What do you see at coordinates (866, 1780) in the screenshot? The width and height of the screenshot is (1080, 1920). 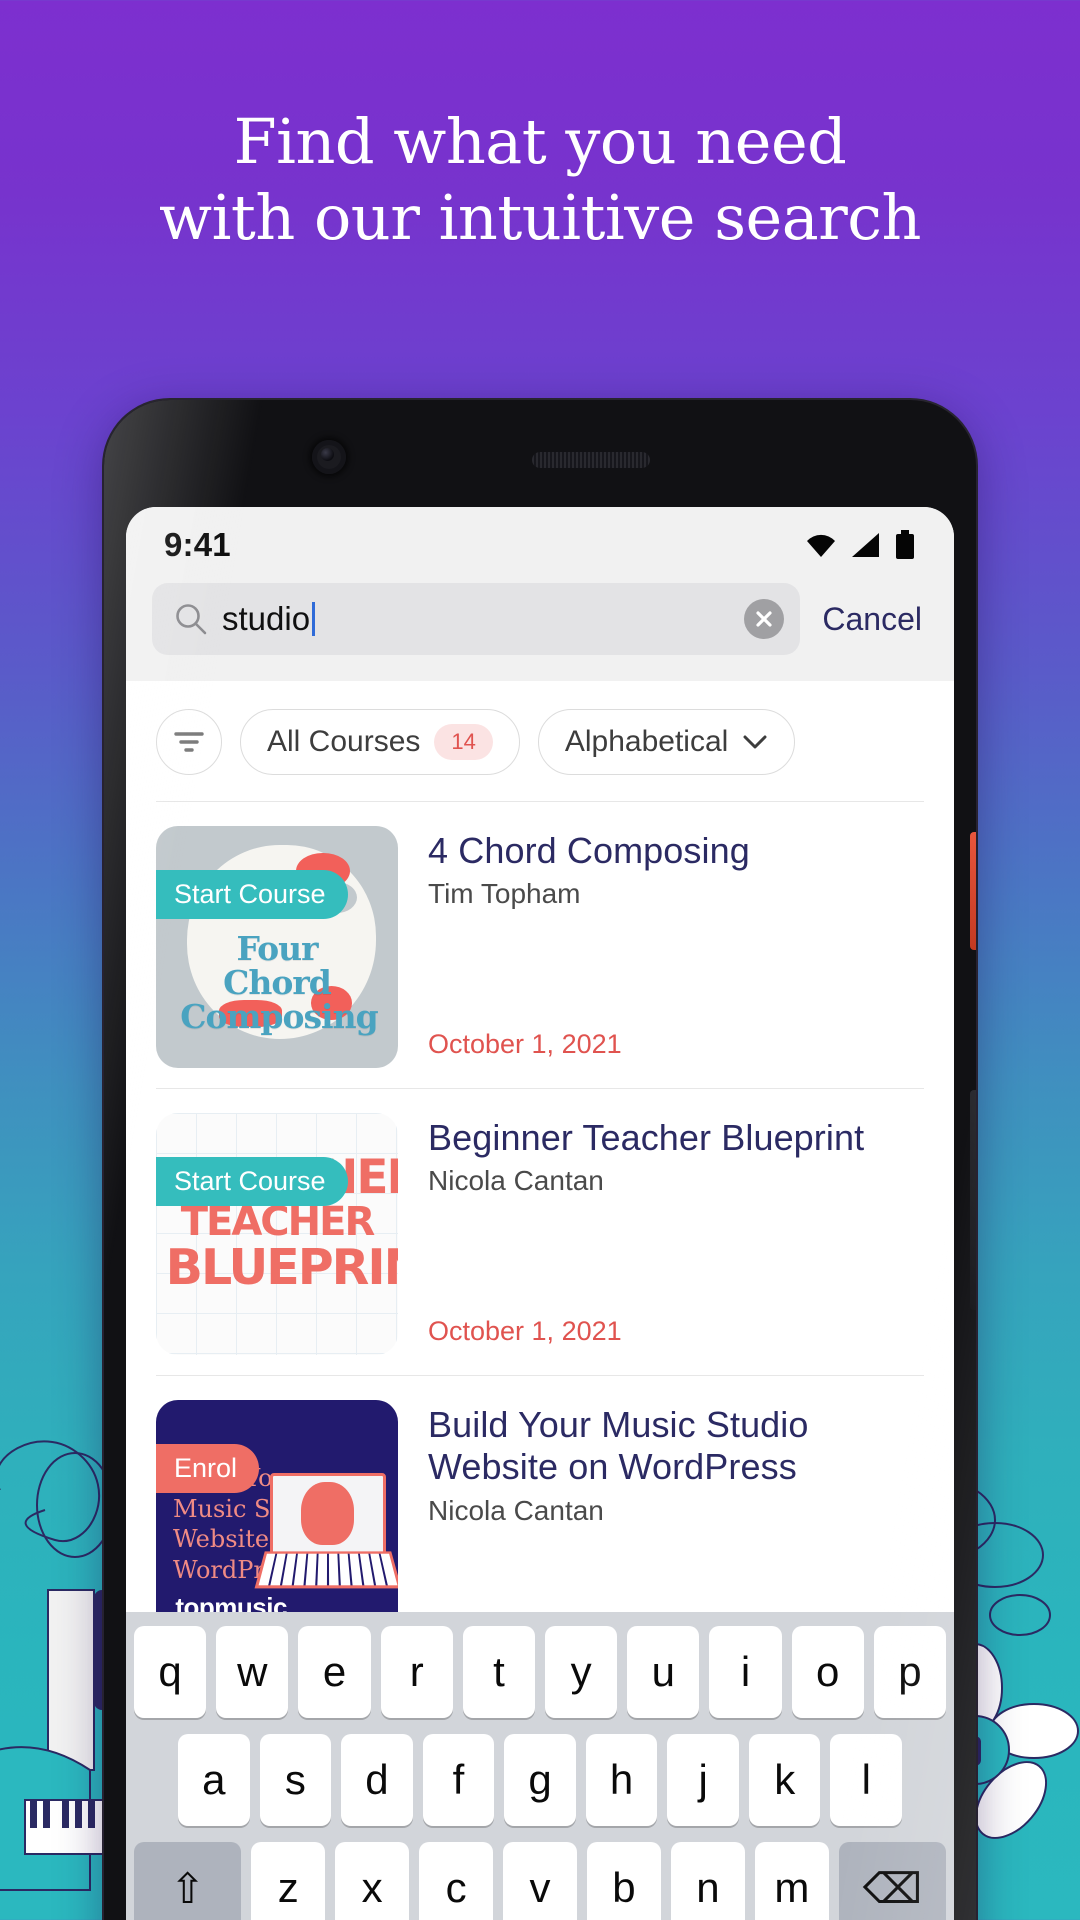 I see `key-l: l` at bounding box center [866, 1780].